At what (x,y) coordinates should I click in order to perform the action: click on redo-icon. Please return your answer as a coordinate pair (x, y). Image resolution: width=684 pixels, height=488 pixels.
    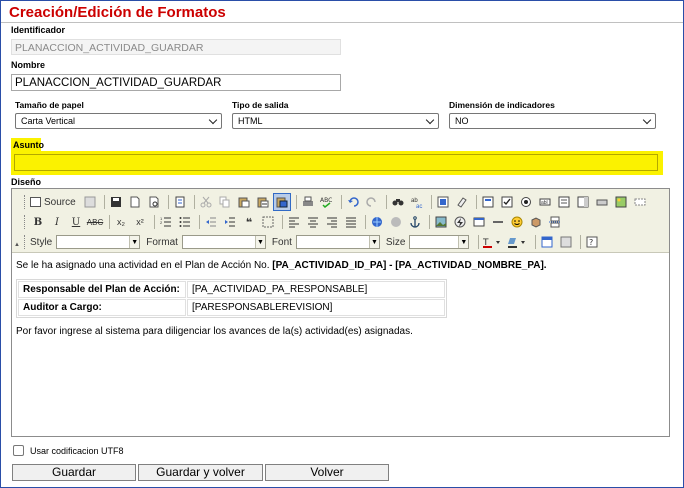
    Looking at the image, I should click on (372, 202).